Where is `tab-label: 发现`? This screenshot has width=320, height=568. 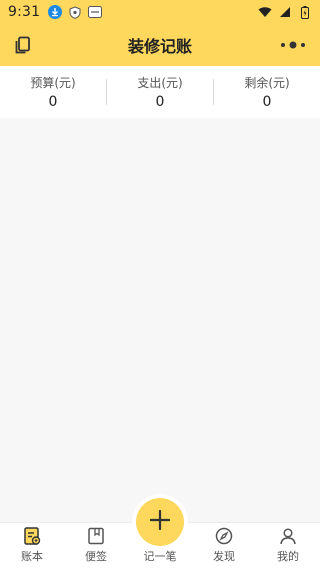 tab-label: 发现 is located at coordinates (224, 556).